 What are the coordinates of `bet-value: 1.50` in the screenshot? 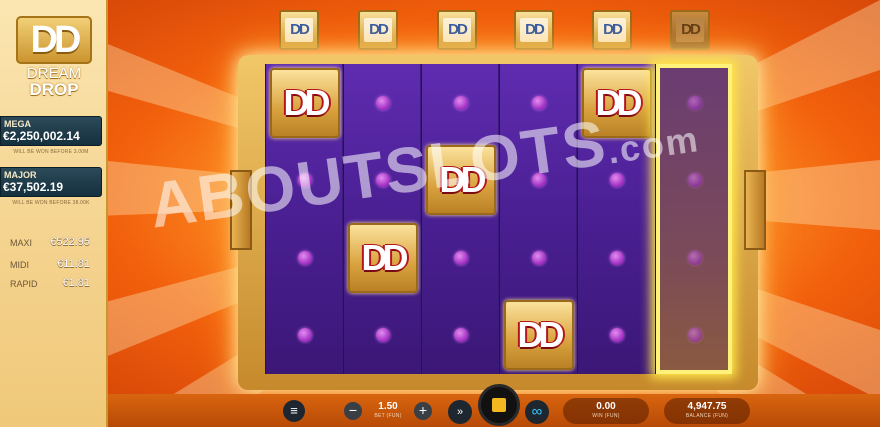 It's located at (388, 406).